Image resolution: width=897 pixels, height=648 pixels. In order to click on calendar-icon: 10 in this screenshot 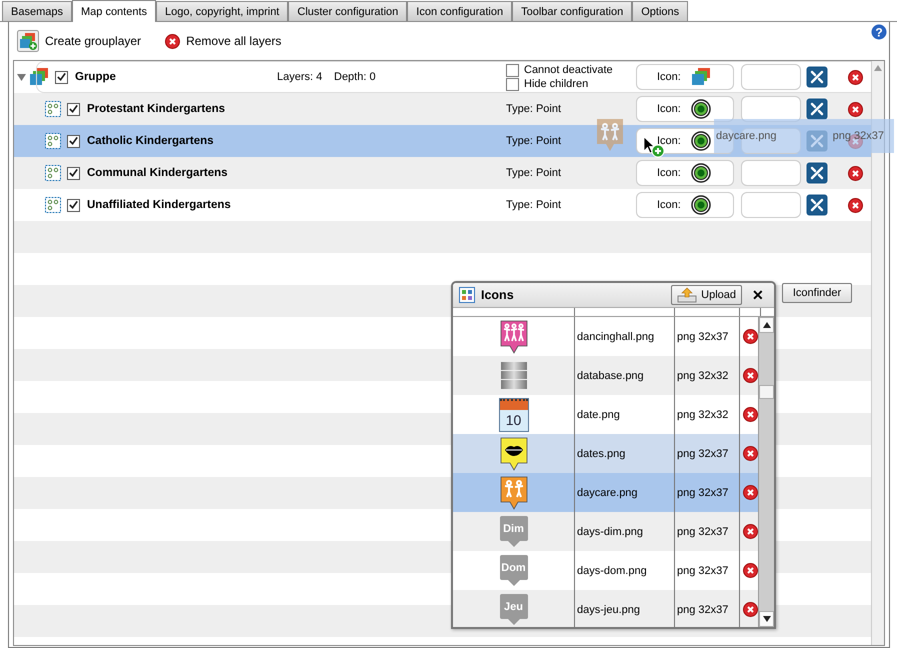, I will do `click(513, 415)`.